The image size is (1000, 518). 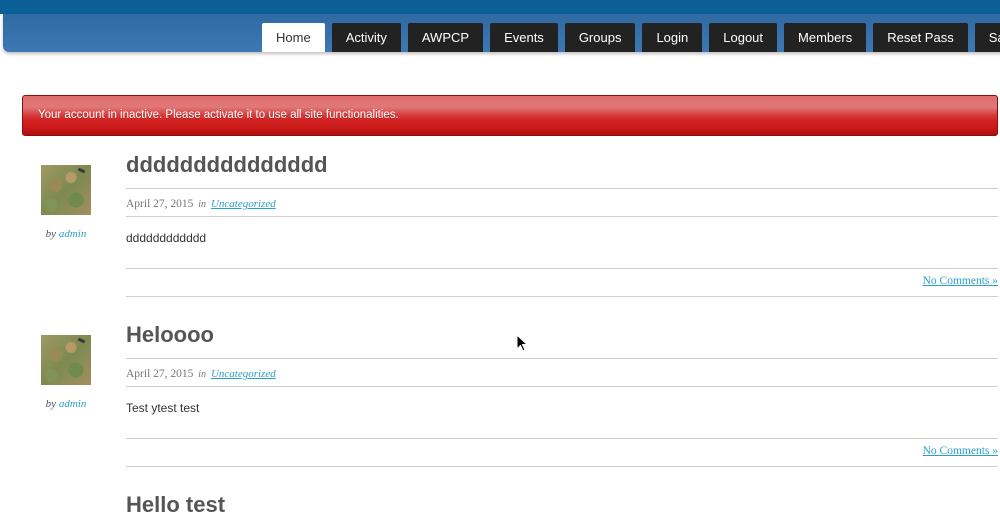 What do you see at coordinates (672, 37) in the screenshot?
I see `nav-tab-login: Login` at bounding box center [672, 37].